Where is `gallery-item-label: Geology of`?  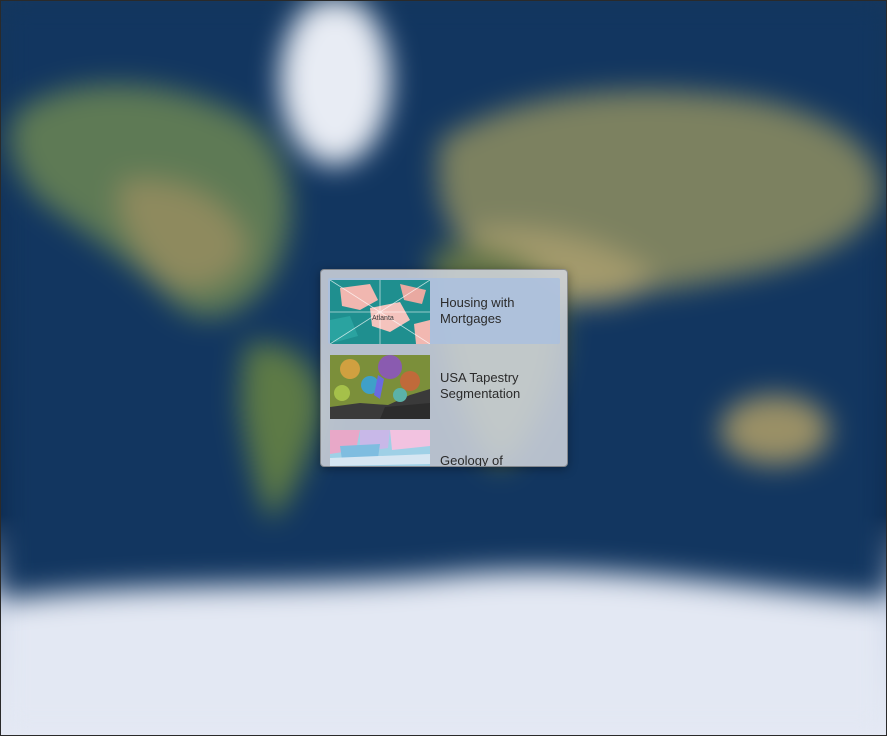 gallery-item-label: Geology of is located at coordinates (471, 459).